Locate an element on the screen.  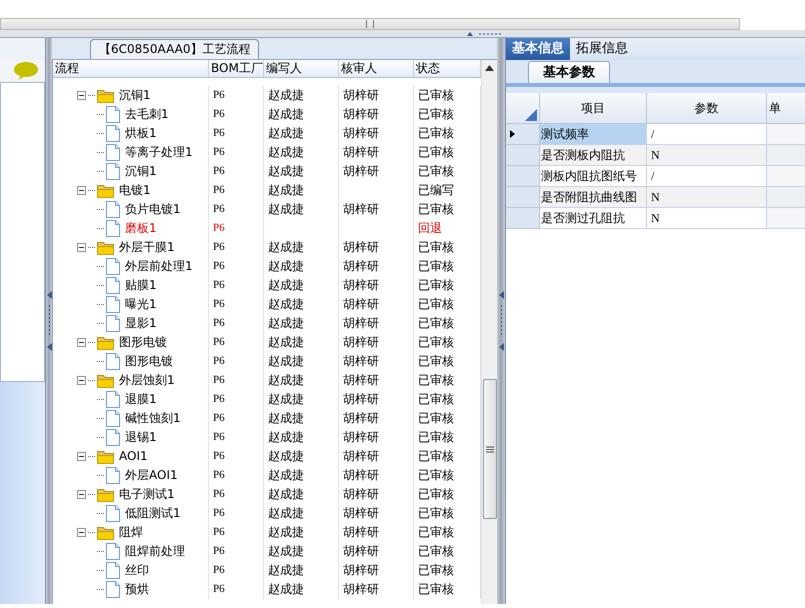
scrollbar is located at coordinates (489, 332).